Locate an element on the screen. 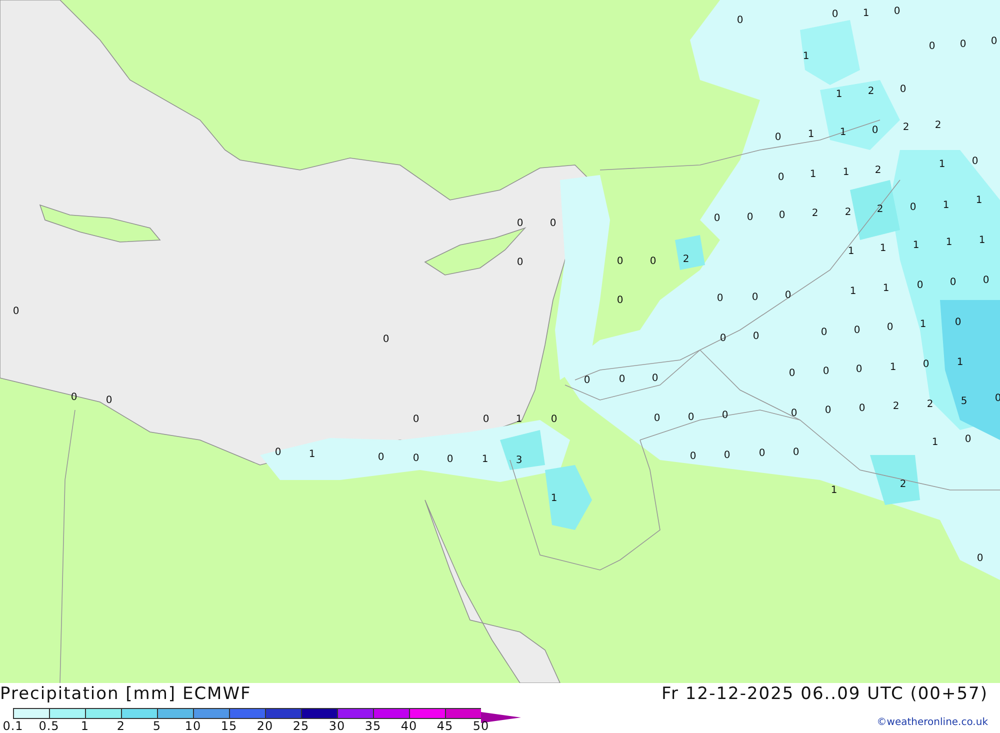  legend-label: 10 is located at coordinates (193, 726).